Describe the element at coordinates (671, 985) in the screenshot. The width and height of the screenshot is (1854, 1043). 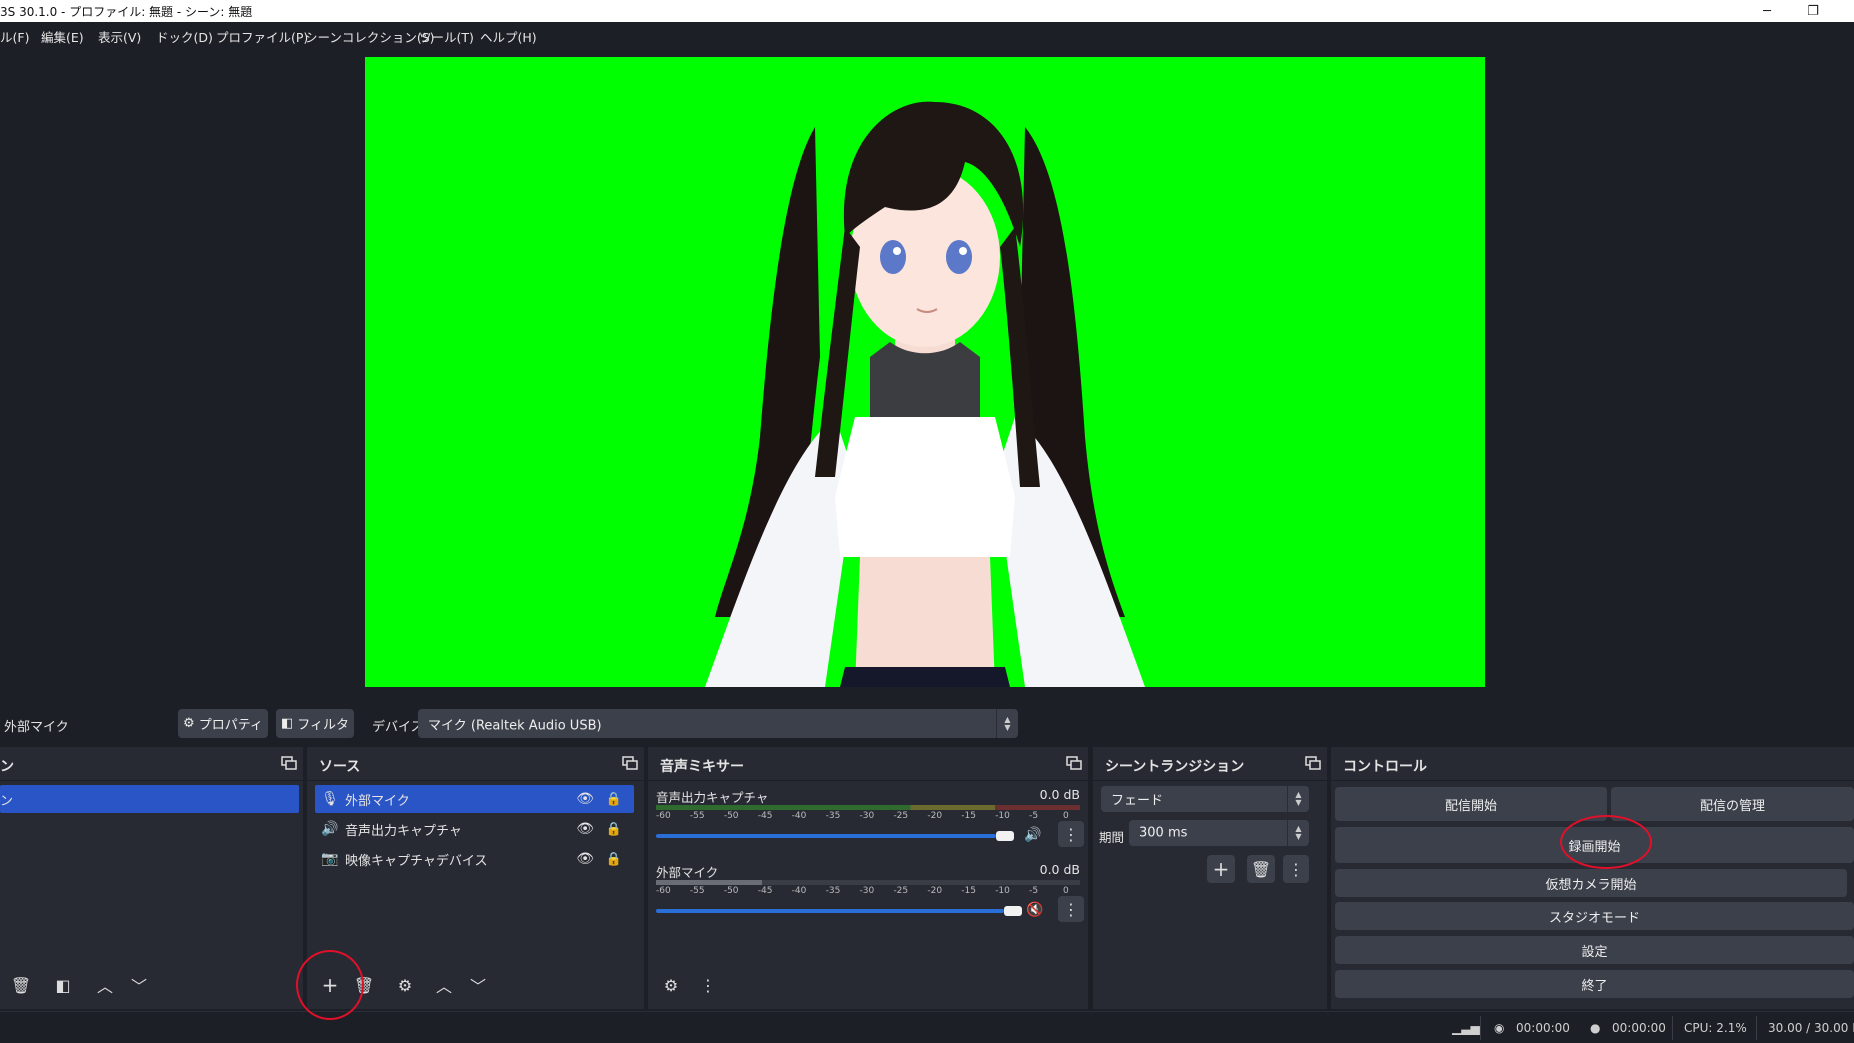
I see `advanced-audio-button: ⚙` at that location.